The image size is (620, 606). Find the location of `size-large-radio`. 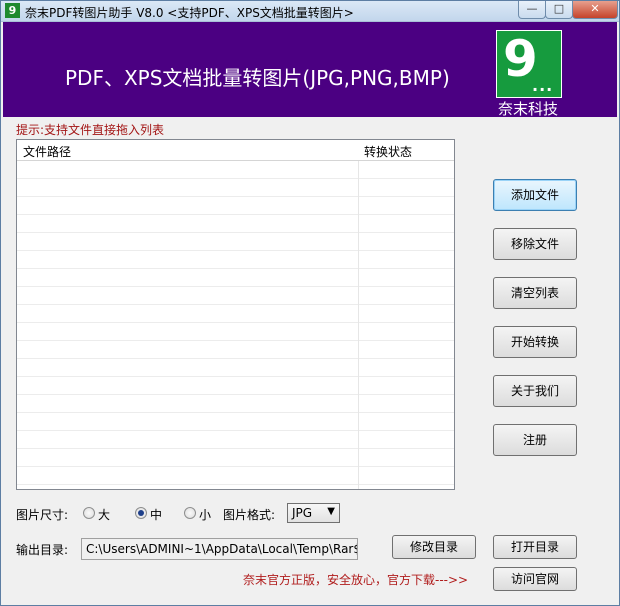

size-large-radio is located at coordinates (89, 513).